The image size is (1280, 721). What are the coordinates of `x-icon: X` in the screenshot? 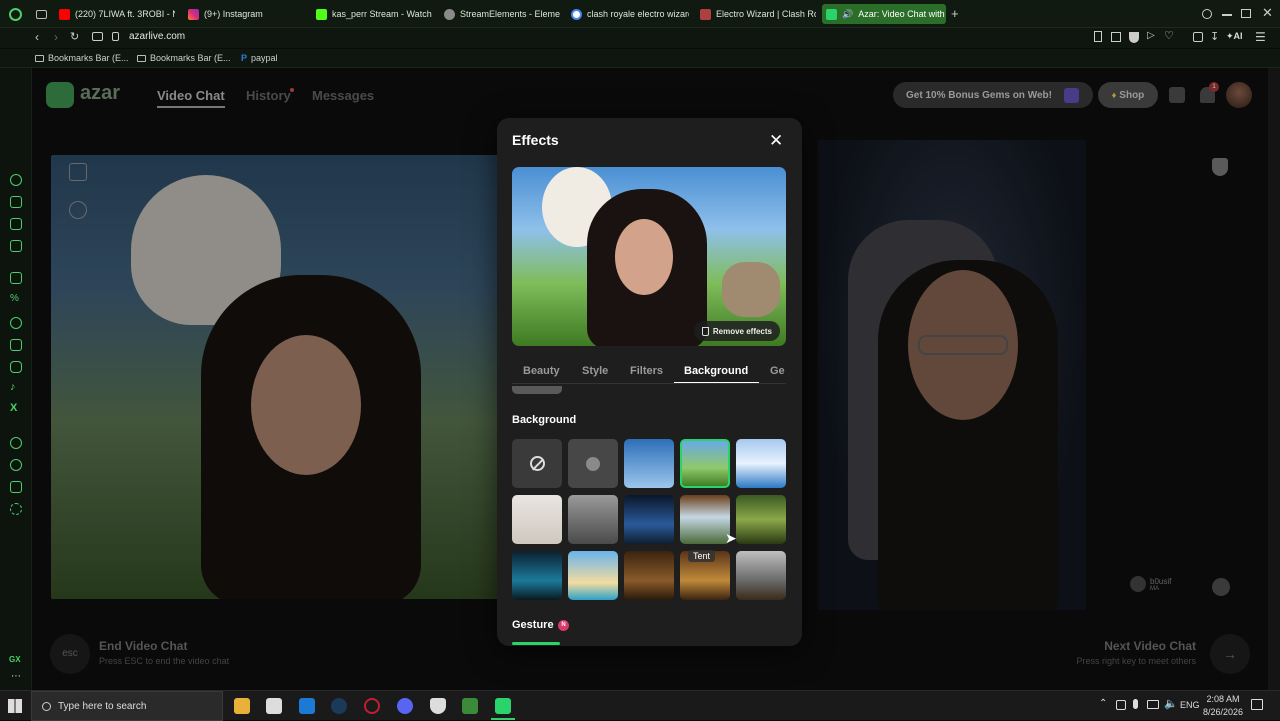 It's located at (13, 408).